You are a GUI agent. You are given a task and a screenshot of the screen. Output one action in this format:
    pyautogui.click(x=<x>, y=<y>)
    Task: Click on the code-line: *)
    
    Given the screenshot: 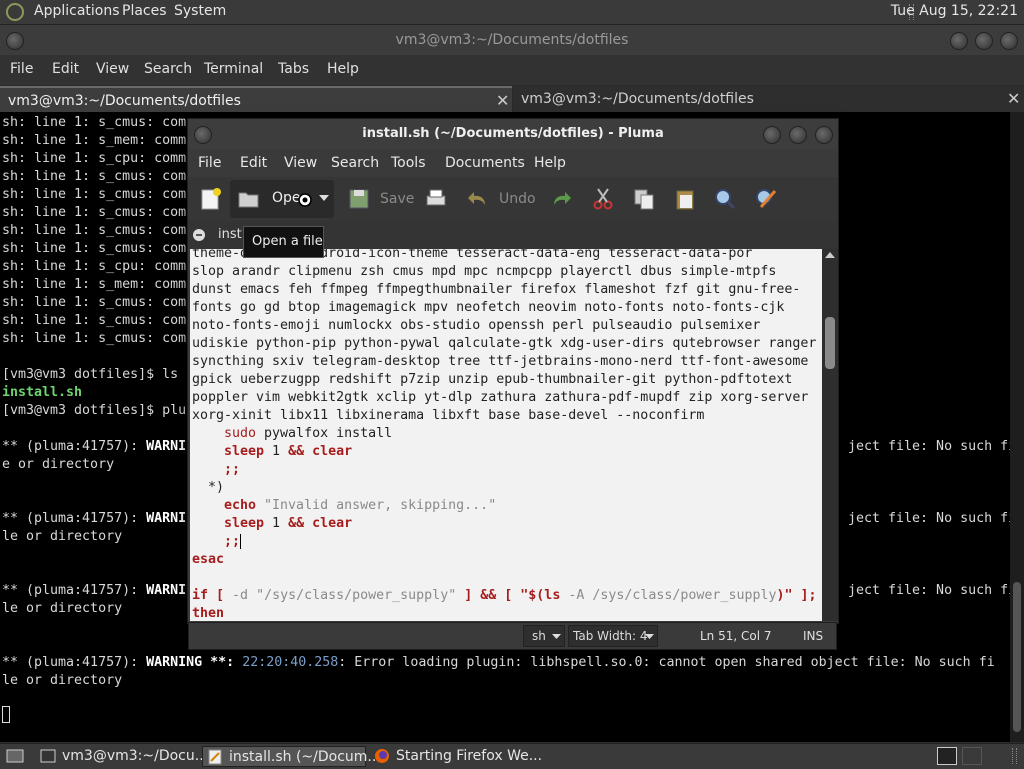 What is the action you would take?
    pyautogui.click(x=216, y=487)
    